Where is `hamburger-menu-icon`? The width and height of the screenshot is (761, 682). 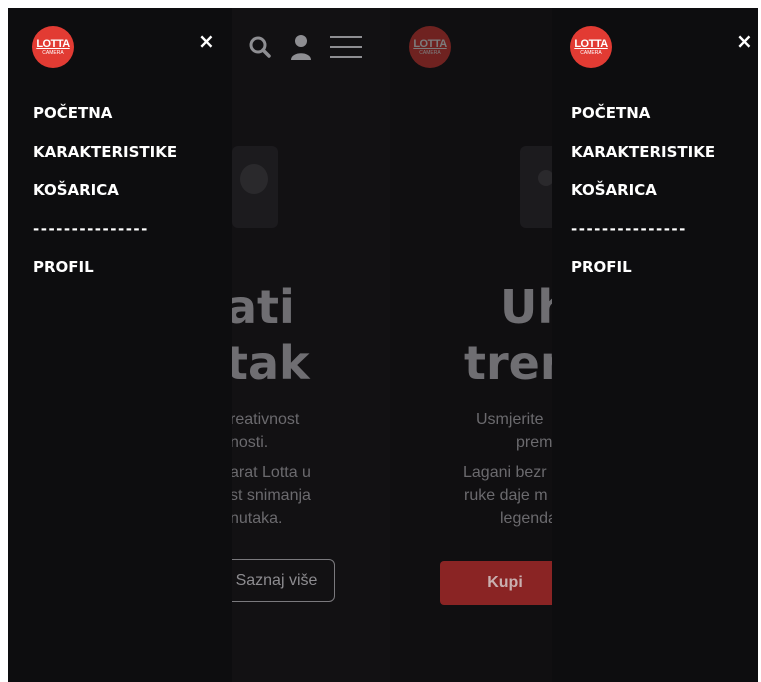
hamburger-menu-icon is located at coordinates (346, 49).